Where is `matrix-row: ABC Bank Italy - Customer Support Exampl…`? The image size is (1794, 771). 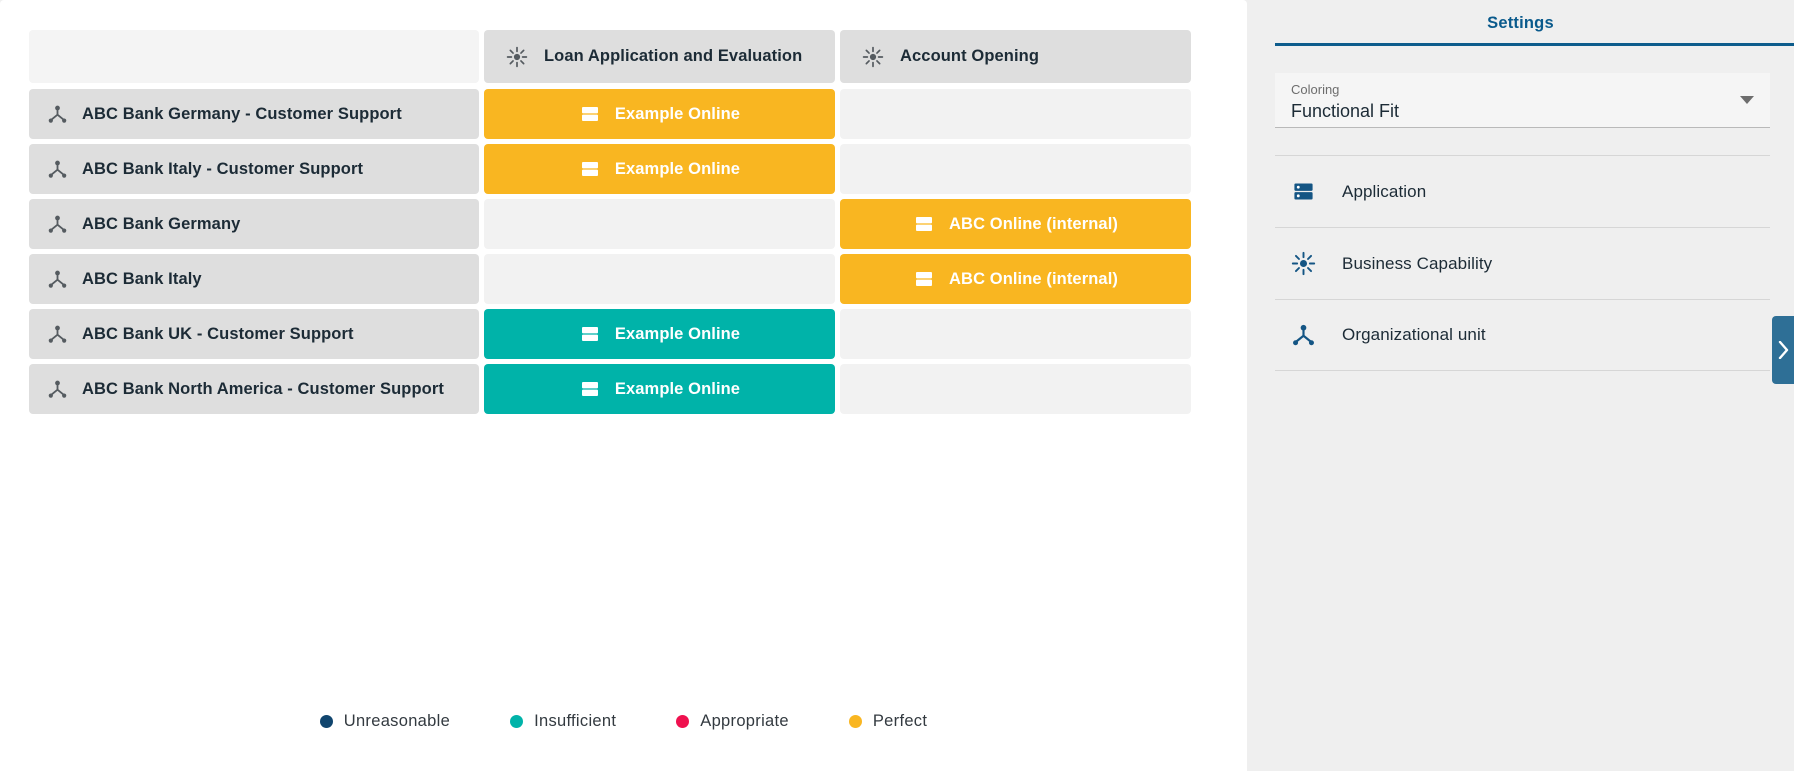
matrix-row: ABC Bank Italy - Customer Support Exampl… is located at coordinates (610, 169).